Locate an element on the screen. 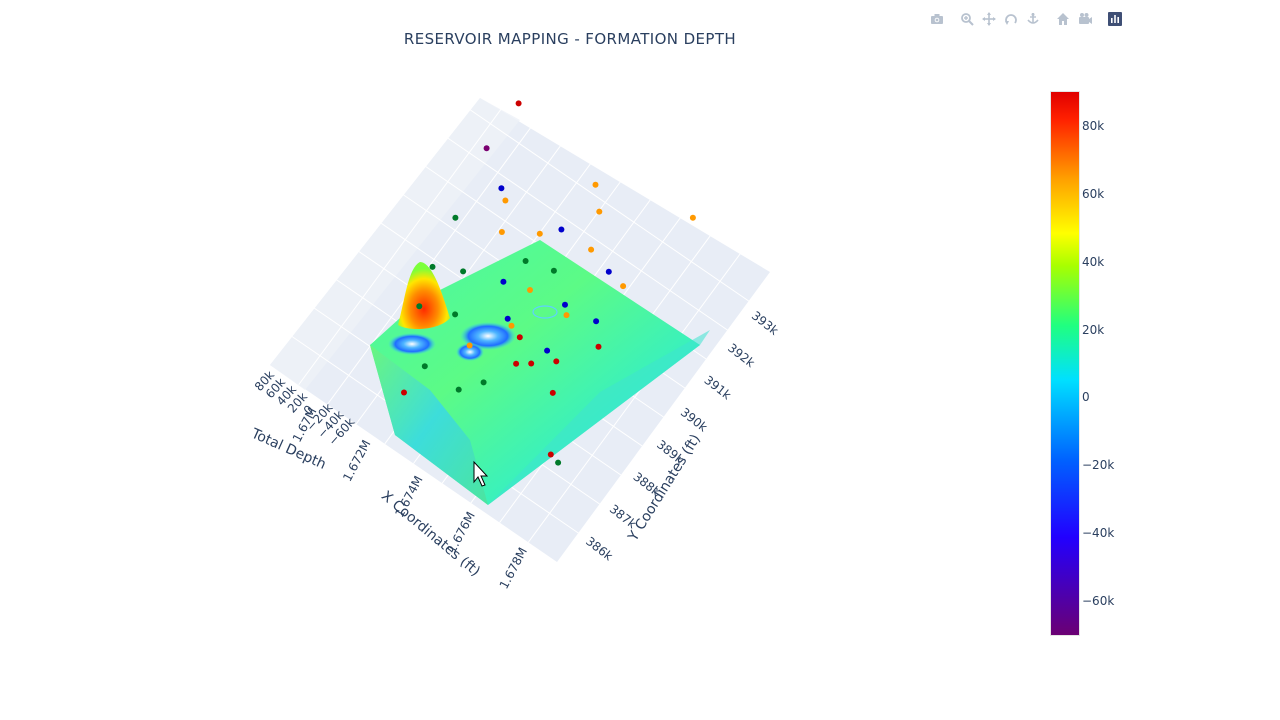 This screenshot has width=1280, height=720. colorbar-tick-label: 0 is located at coordinates (1086, 397).